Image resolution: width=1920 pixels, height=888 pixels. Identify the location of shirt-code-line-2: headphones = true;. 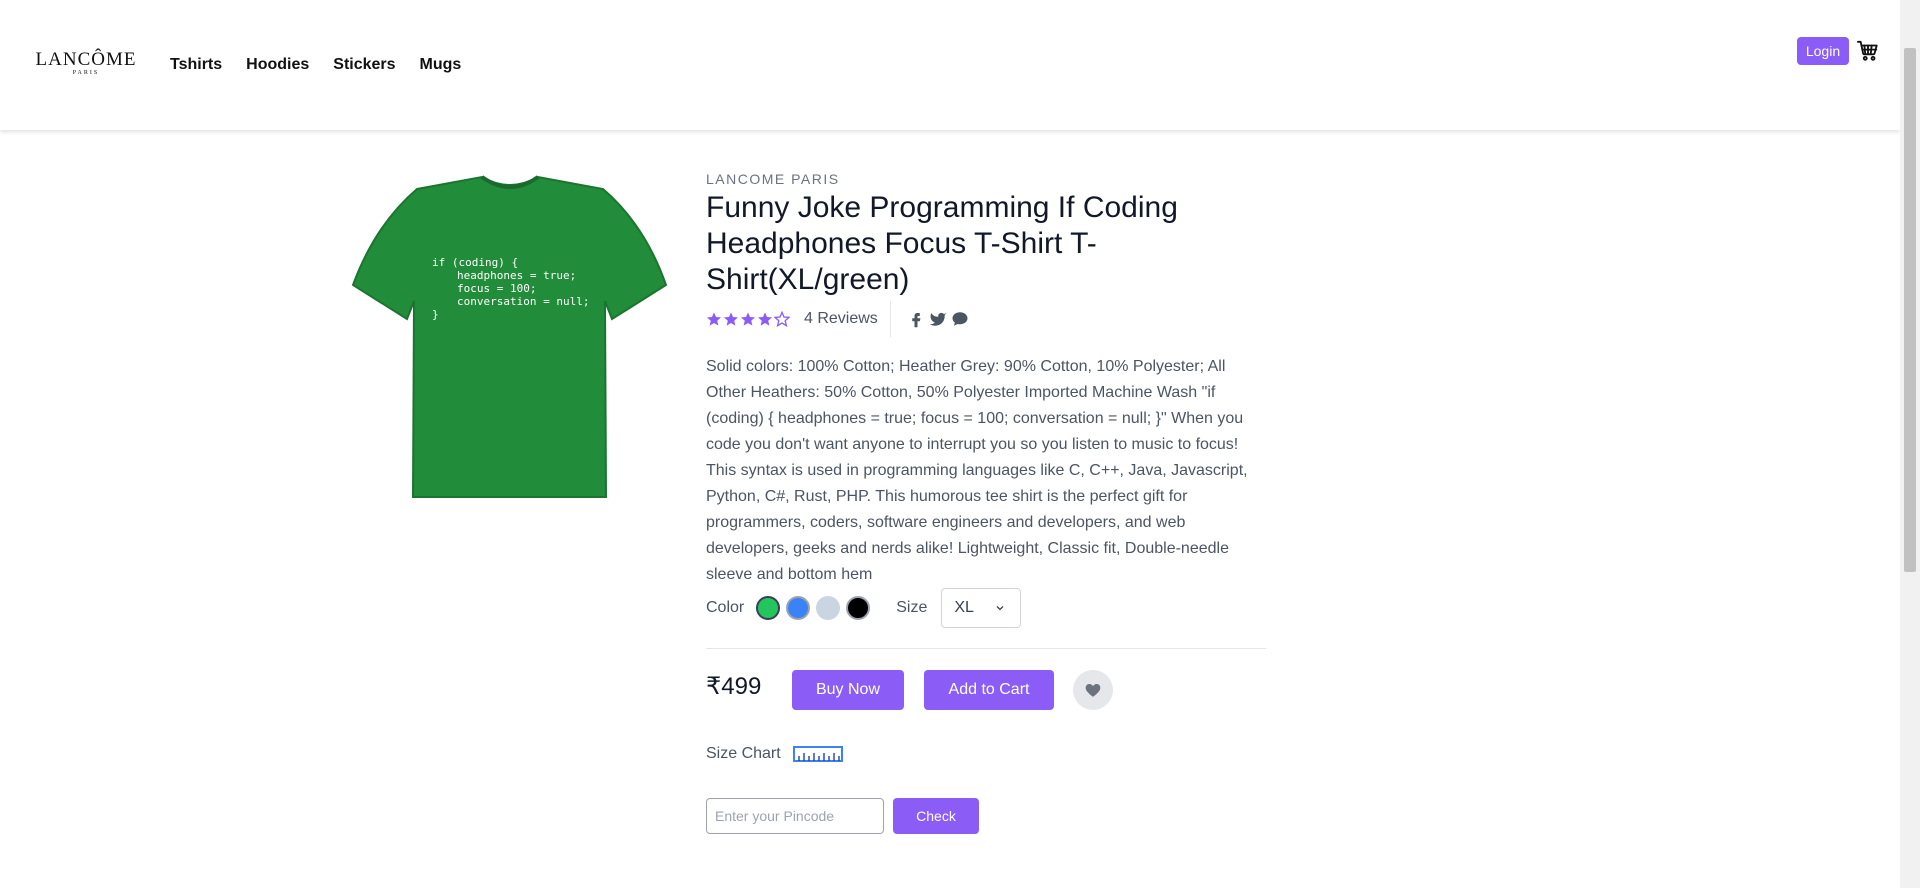
(516, 275).